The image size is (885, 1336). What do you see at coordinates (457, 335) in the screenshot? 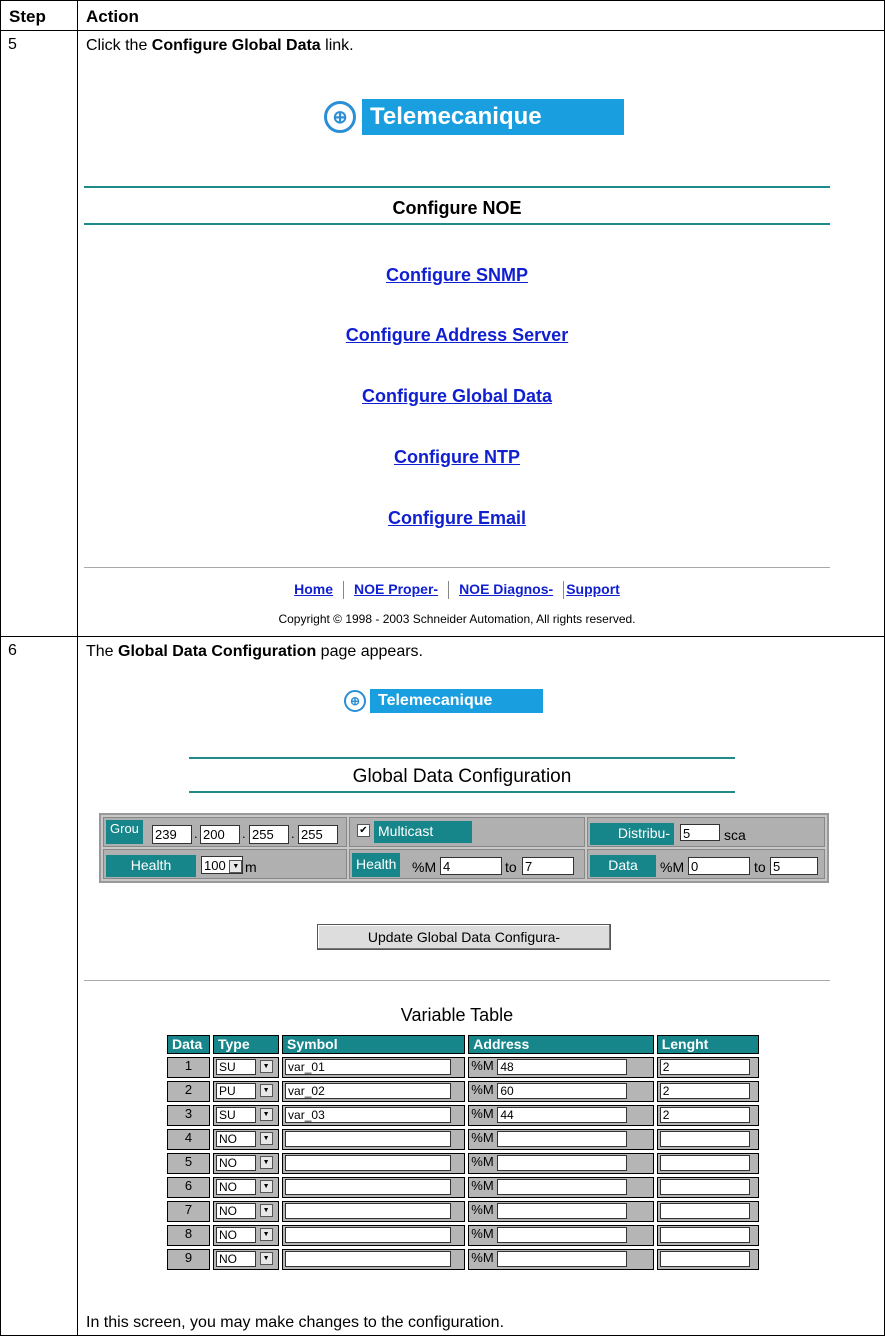
I see `link-configure-address-server: Configure Address Server` at bounding box center [457, 335].